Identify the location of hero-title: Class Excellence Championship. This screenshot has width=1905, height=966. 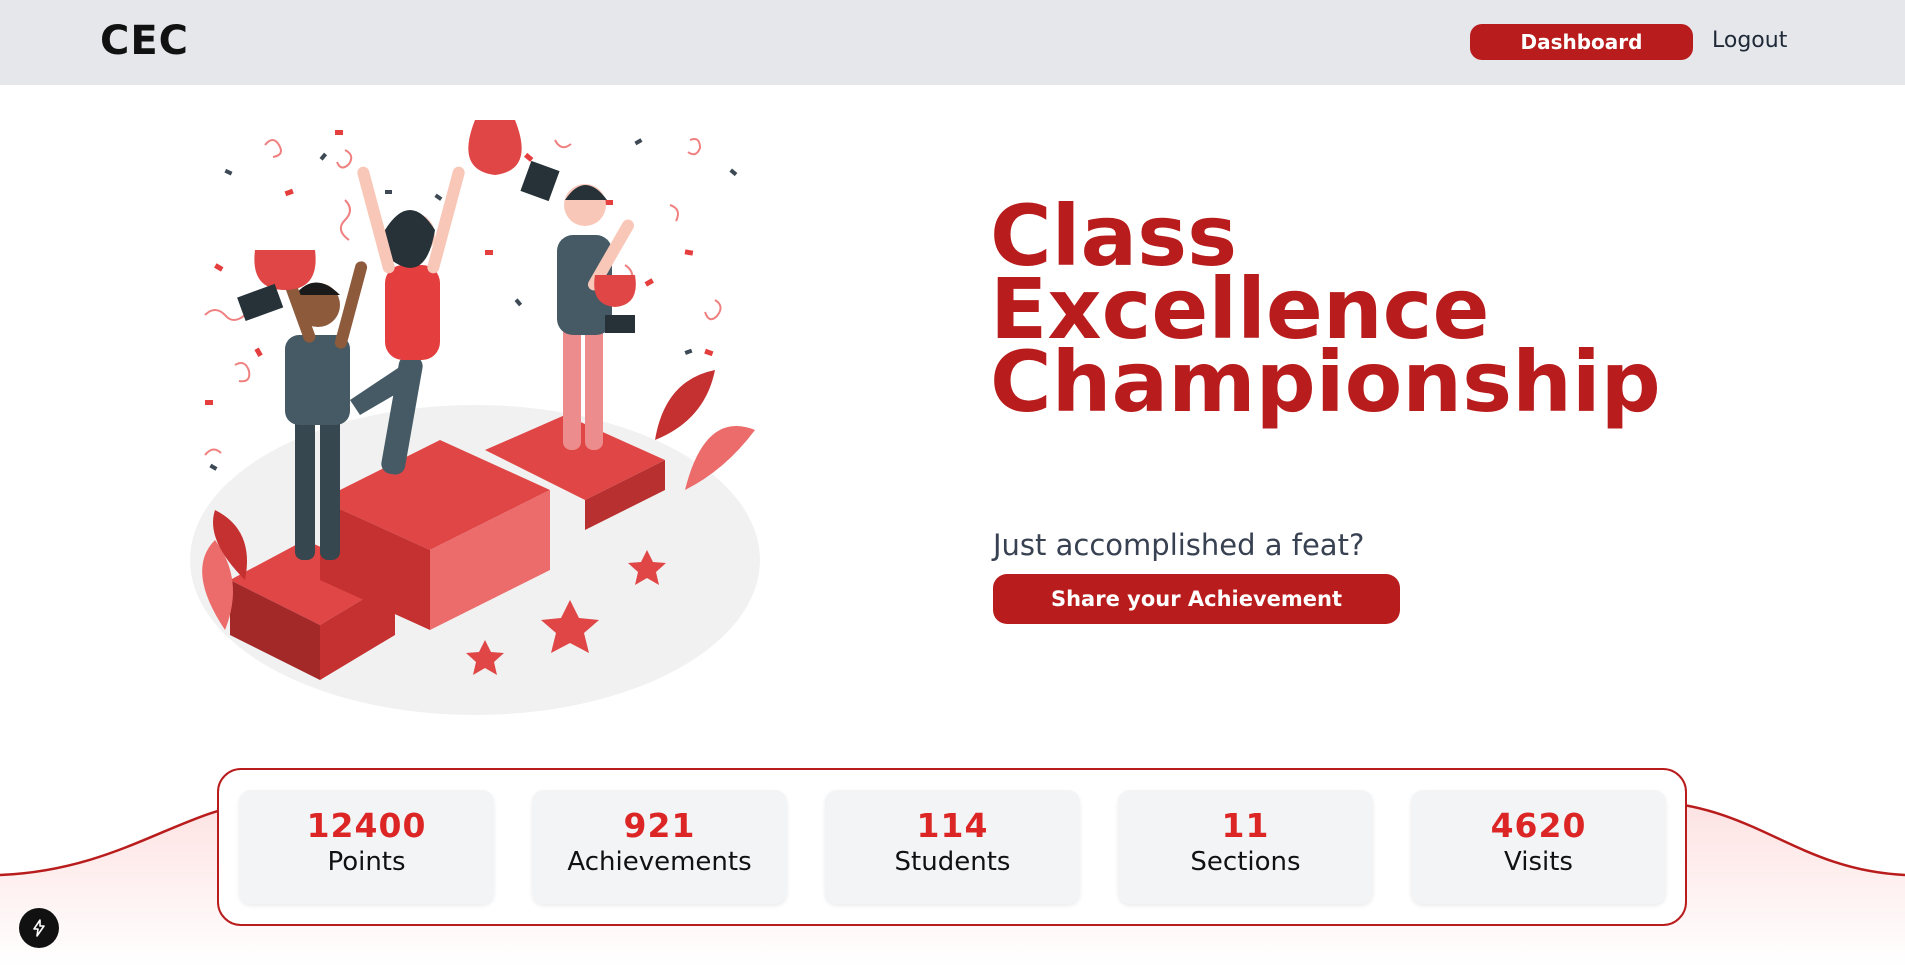
(1390, 312).